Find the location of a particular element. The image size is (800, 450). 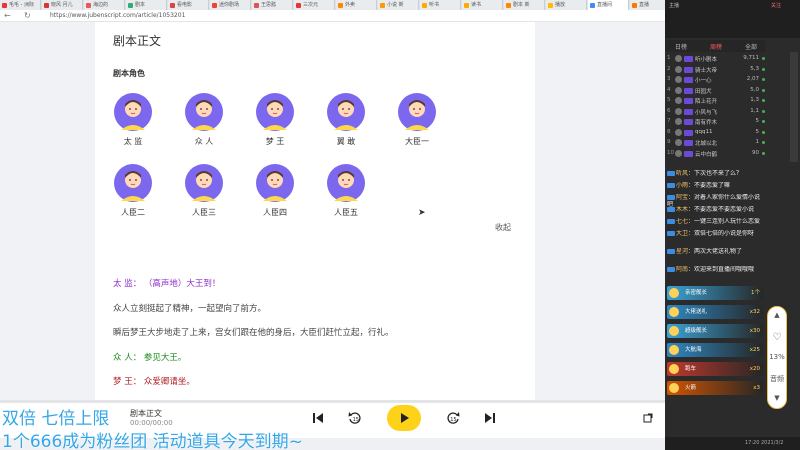

tab-label: 迷你剧场 is located at coordinates (229, 5).